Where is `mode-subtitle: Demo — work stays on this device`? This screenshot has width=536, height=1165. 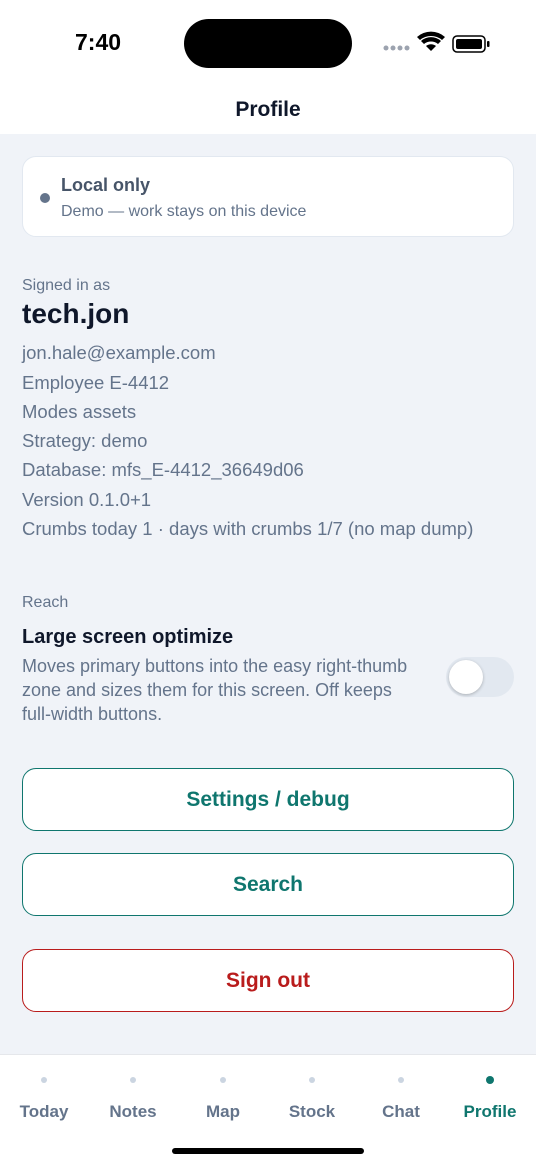 mode-subtitle: Demo — work stays on this device is located at coordinates (184, 211).